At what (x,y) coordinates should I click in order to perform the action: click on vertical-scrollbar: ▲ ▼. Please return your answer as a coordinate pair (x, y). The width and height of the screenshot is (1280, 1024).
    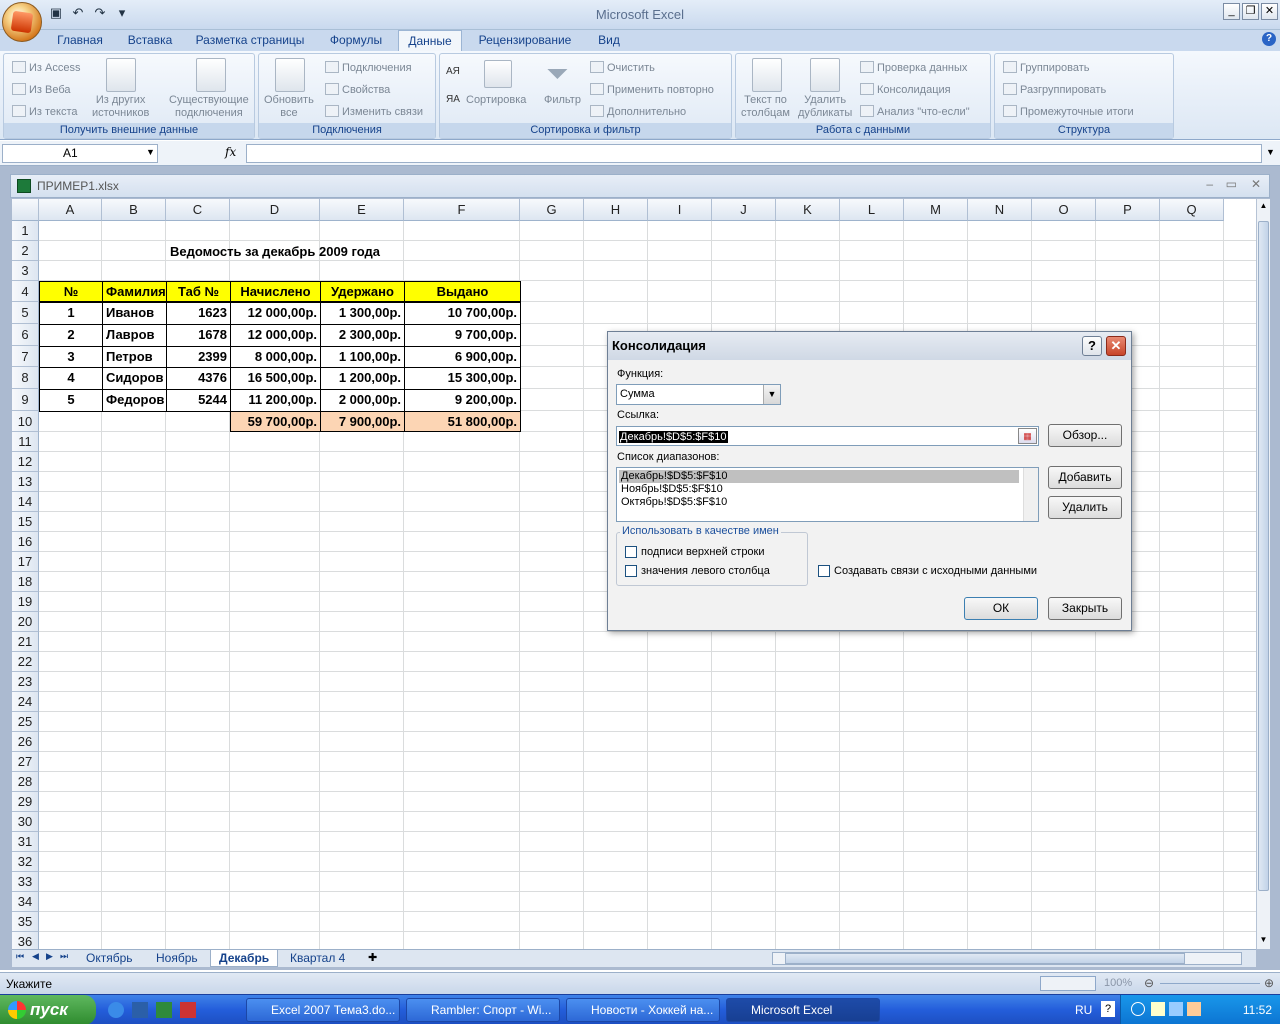
    Looking at the image, I should click on (1263, 574).